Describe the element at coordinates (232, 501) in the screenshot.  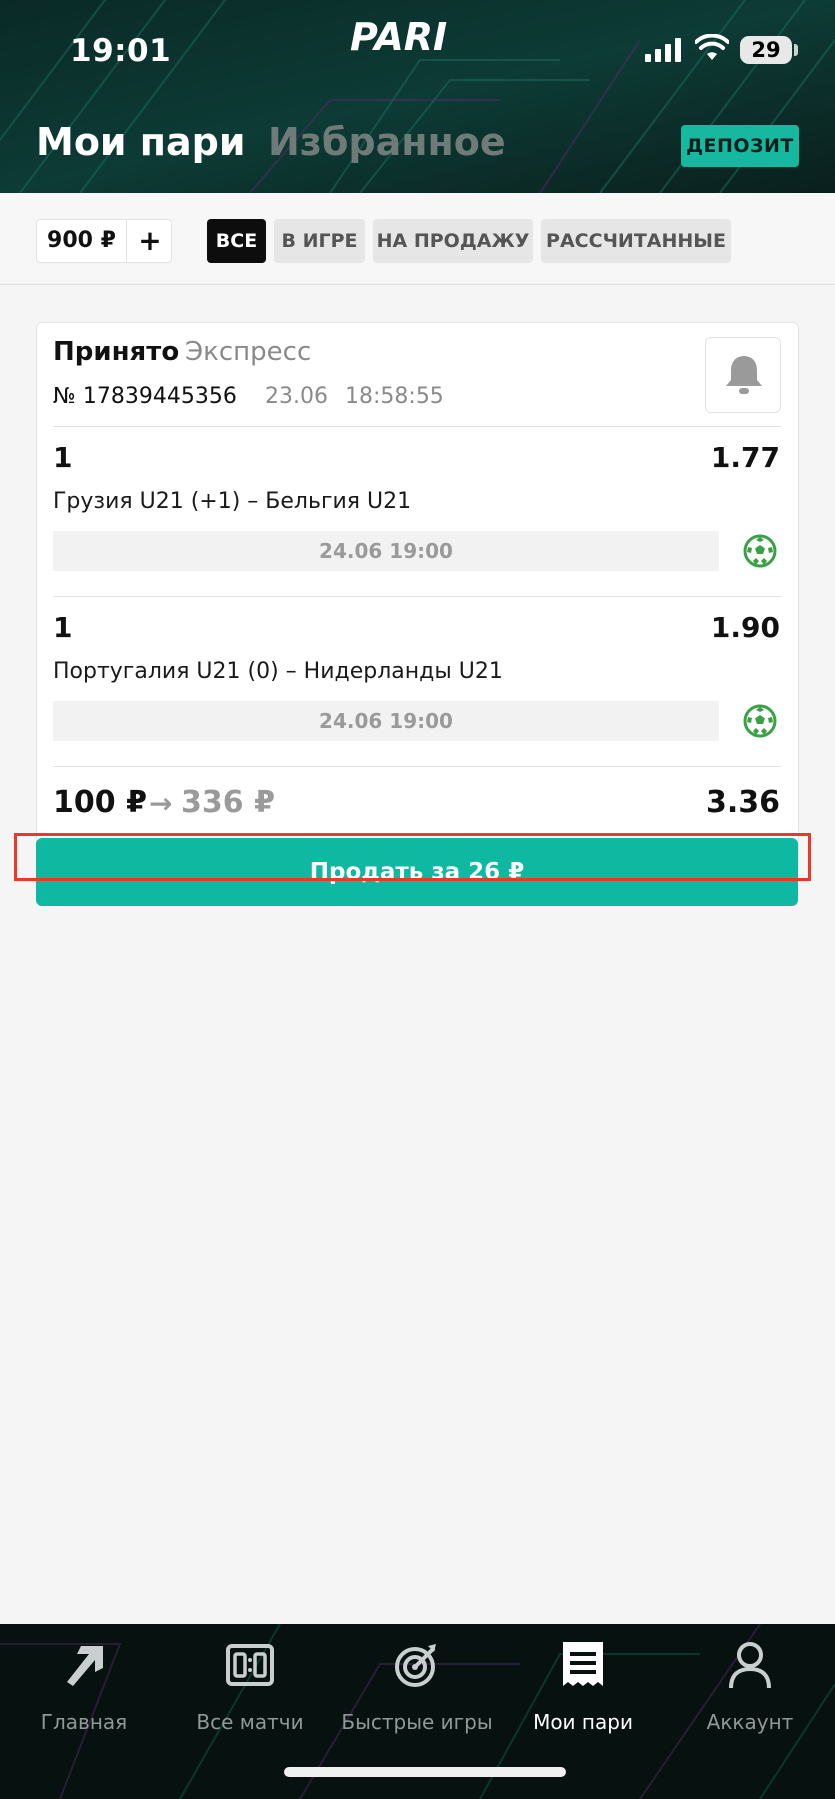
I see `selection-event: Грузия U21 (+1) – Бельгия U21` at that location.